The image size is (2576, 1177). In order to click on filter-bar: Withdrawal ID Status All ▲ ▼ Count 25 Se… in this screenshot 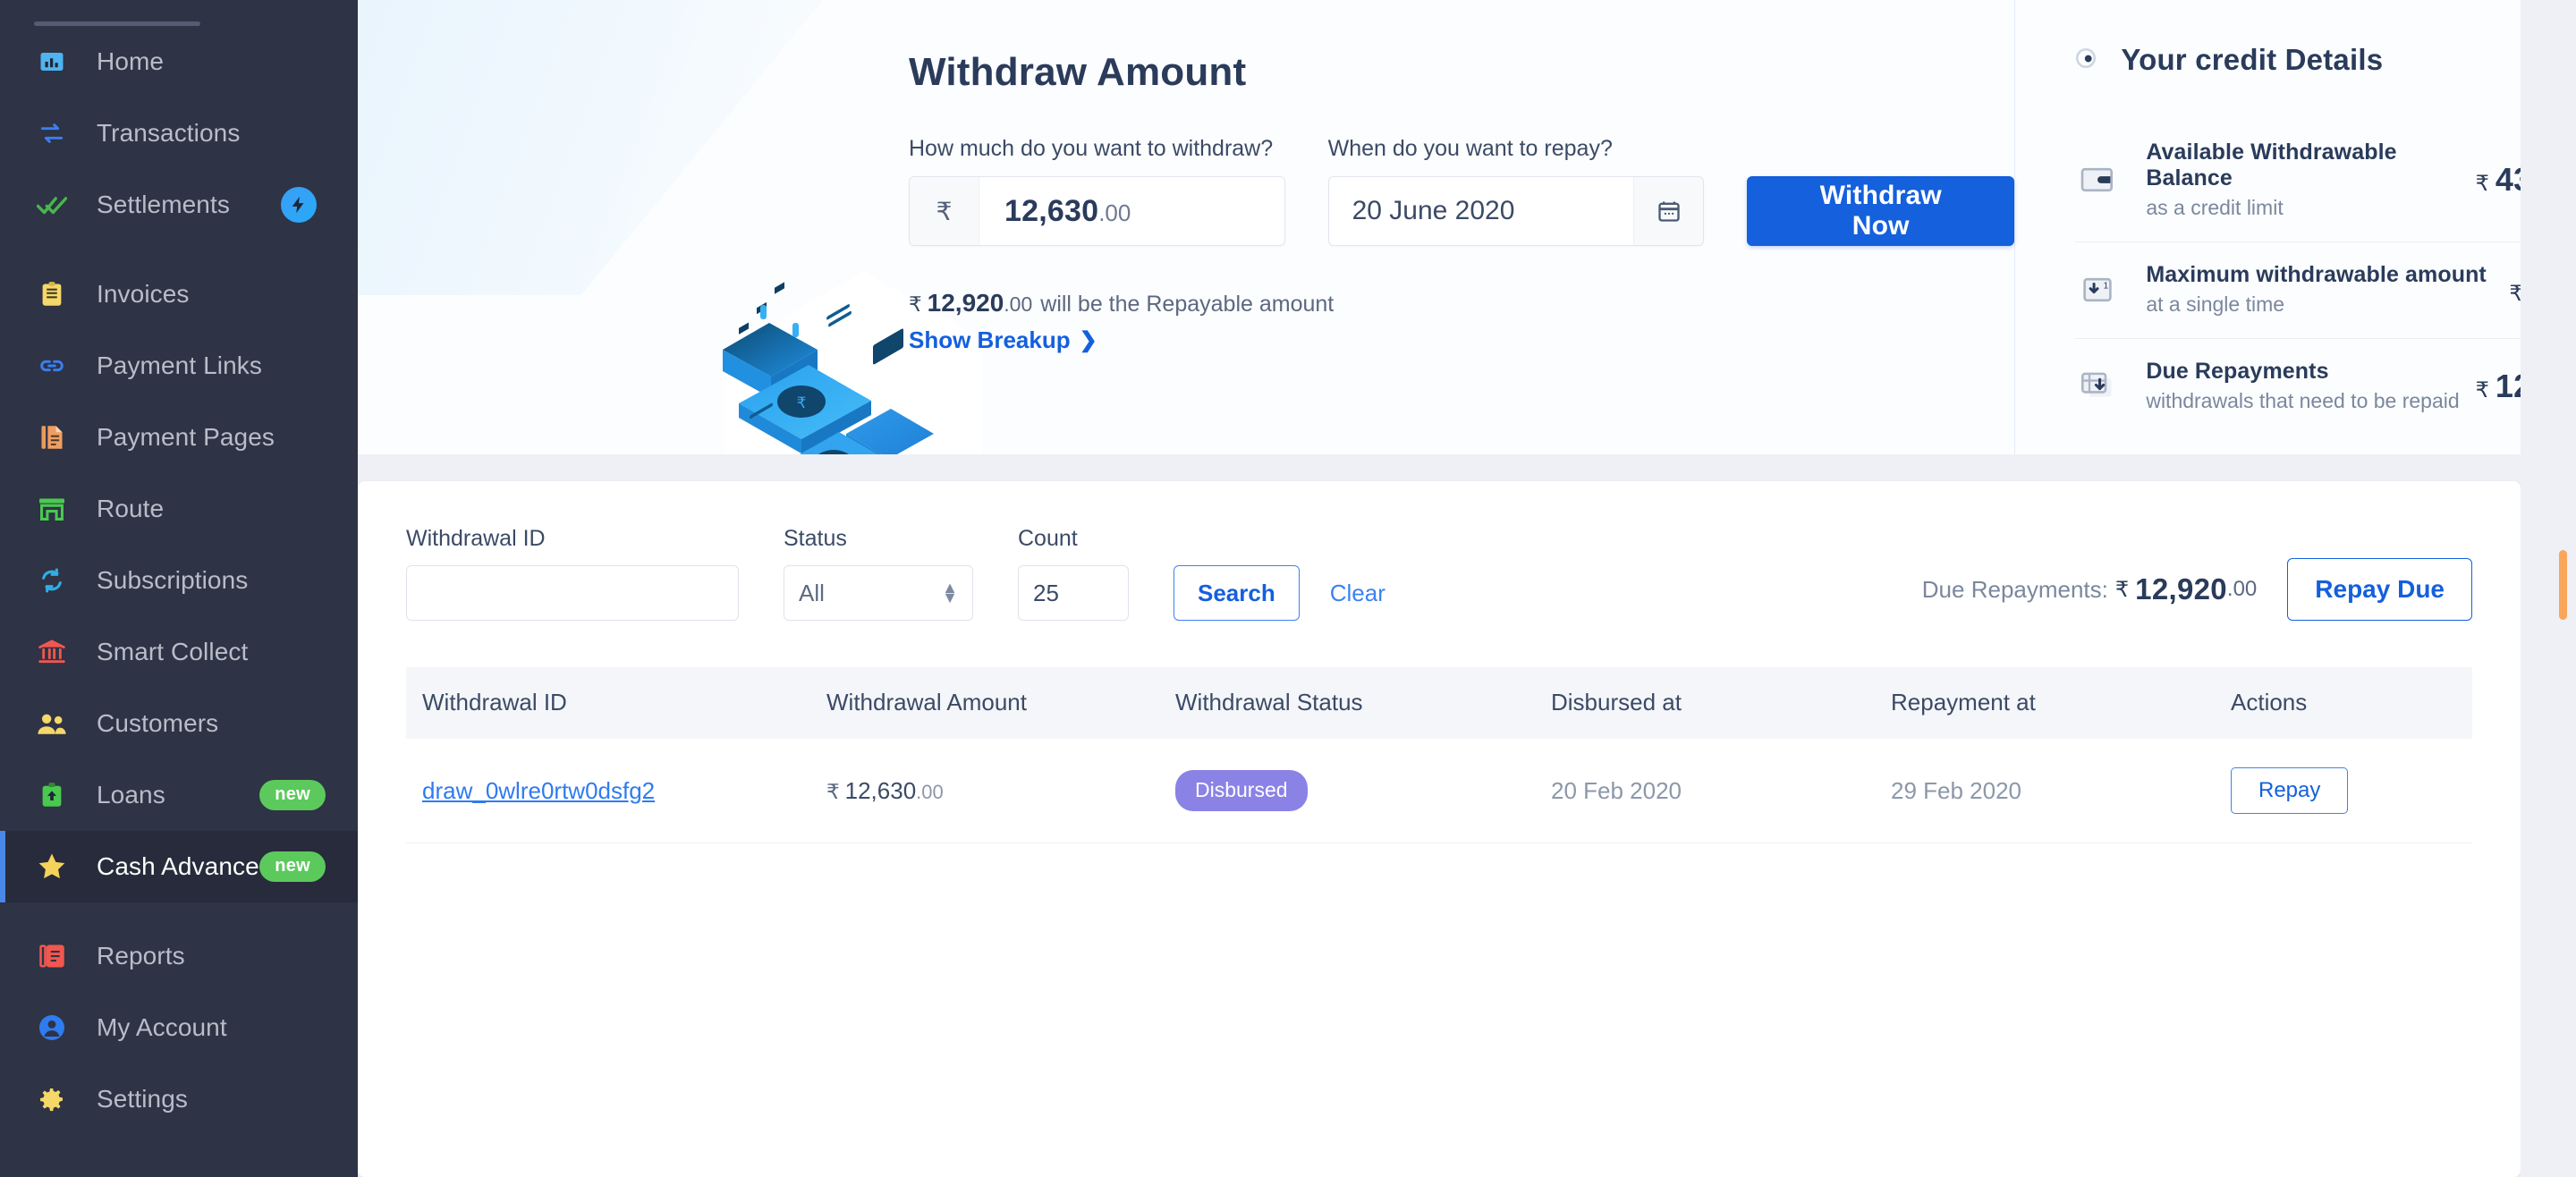, I will do `click(1439, 573)`.